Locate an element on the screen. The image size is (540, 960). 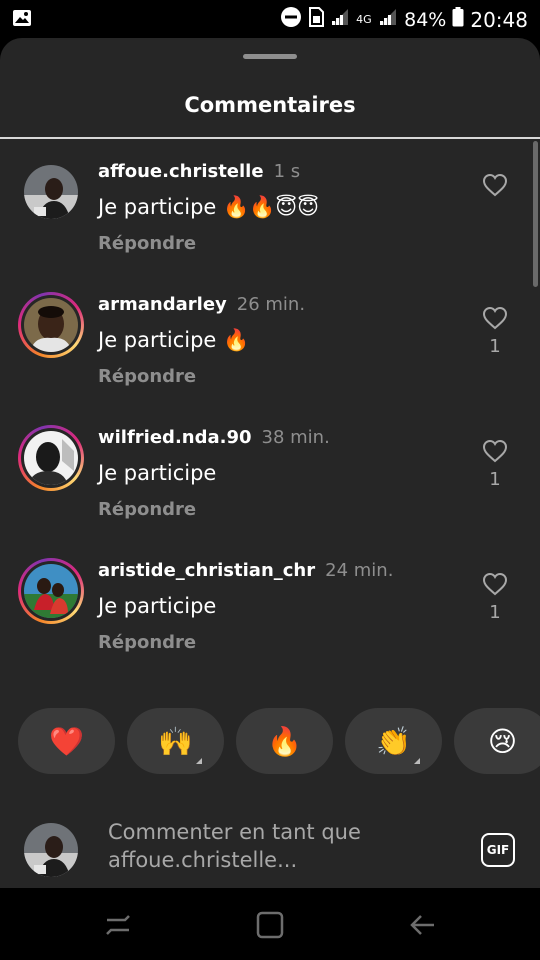
comment-time: 38 min. is located at coordinates (295, 437).